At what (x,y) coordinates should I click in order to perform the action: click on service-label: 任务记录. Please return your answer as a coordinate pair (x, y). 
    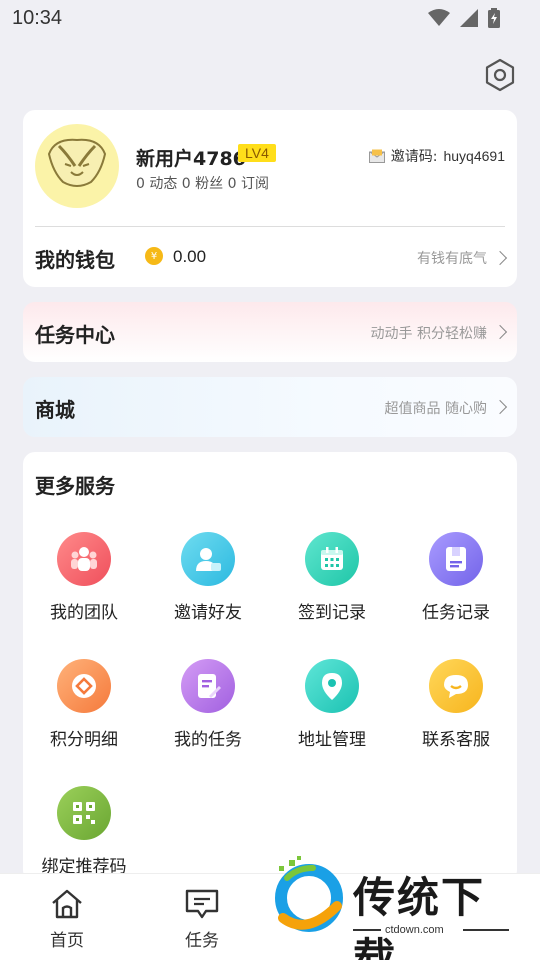
    Looking at the image, I should click on (456, 613).